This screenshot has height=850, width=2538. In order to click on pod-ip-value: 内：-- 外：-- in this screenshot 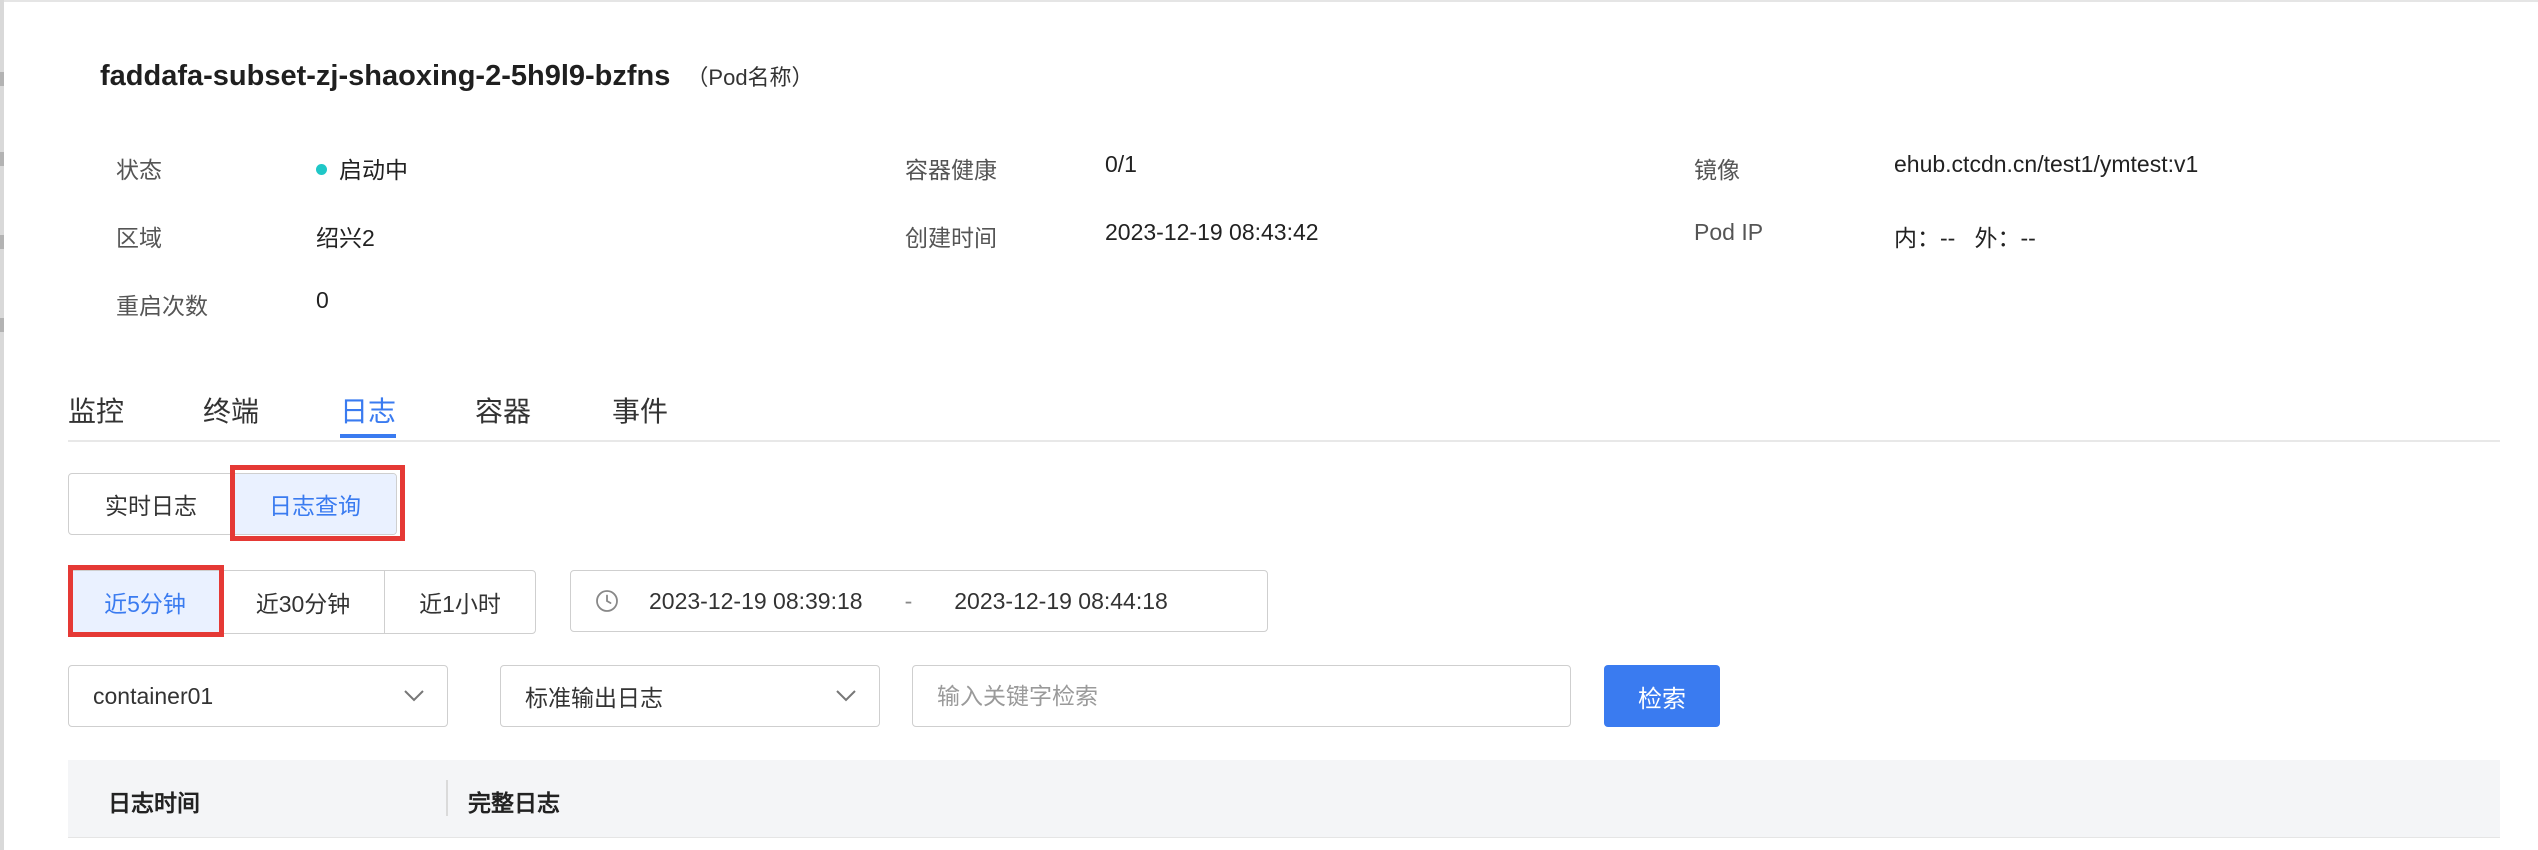, I will do `click(1965, 238)`.